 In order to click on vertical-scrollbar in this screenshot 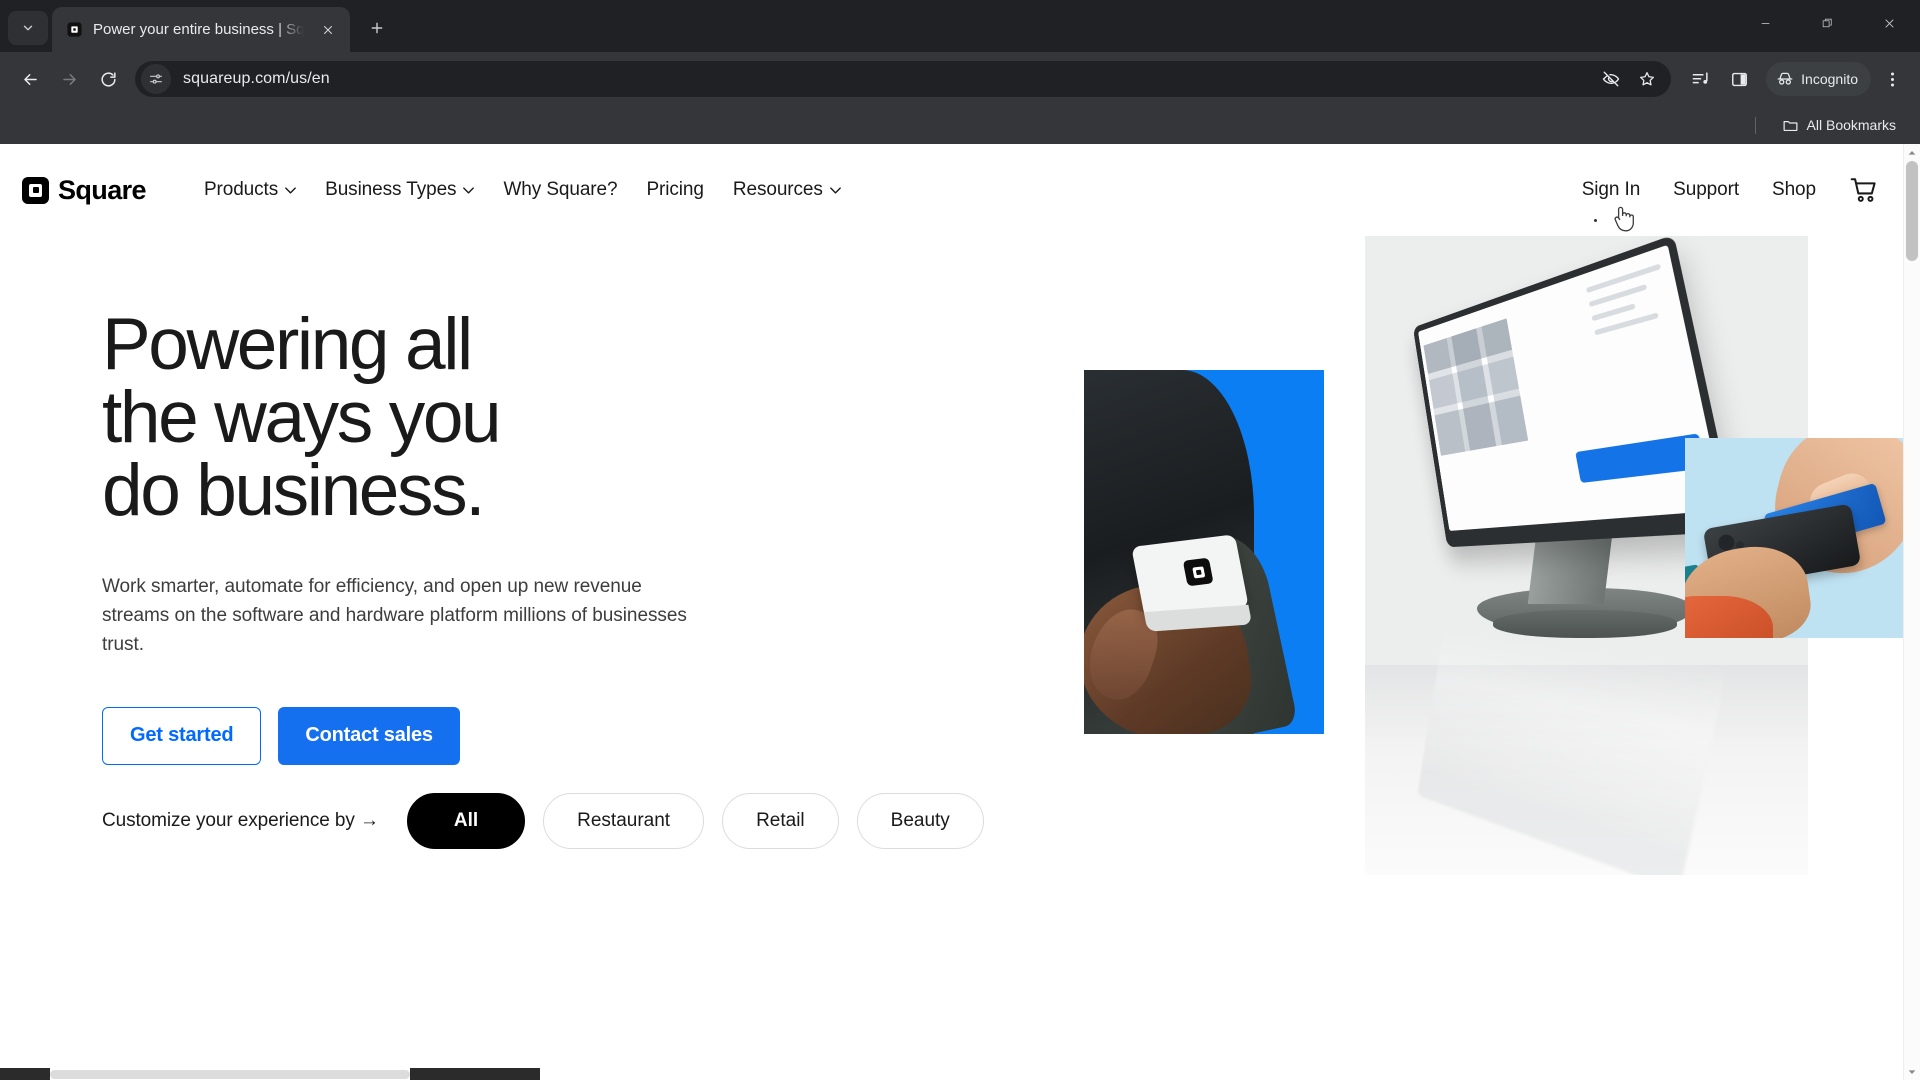, I will do `click(1911, 612)`.